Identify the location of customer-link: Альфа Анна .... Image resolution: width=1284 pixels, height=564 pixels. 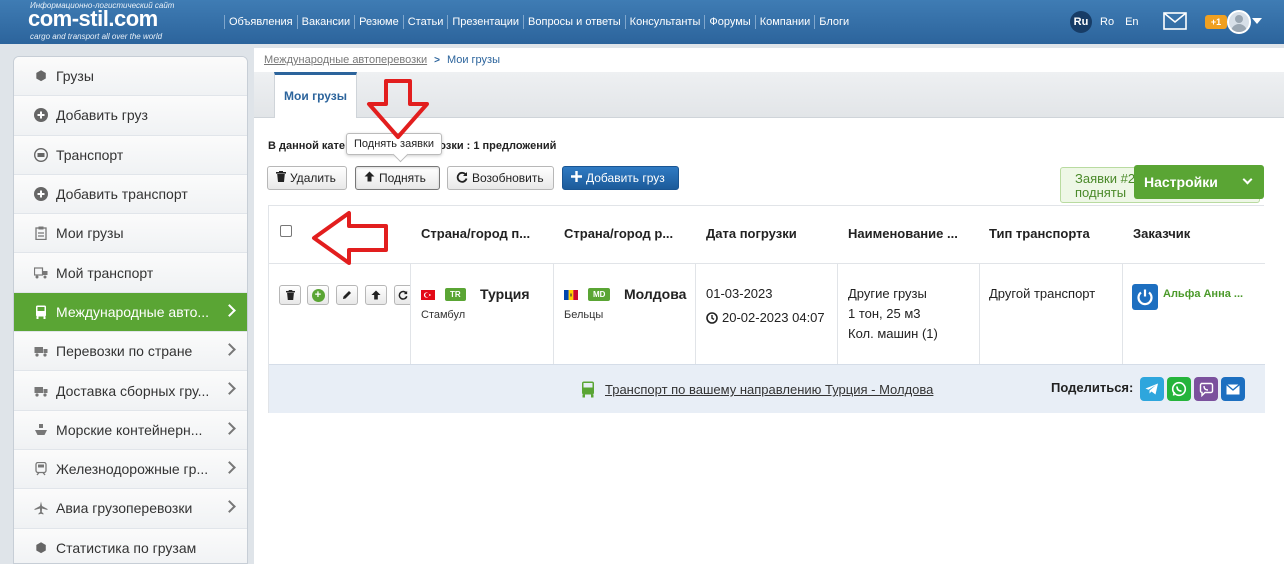
(1203, 294).